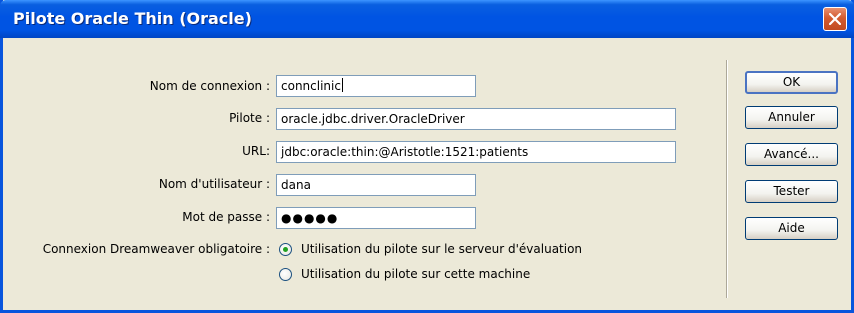  What do you see at coordinates (226, 217) in the screenshot?
I see `password-label: Mot de passe :` at bounding box center [226, 217].